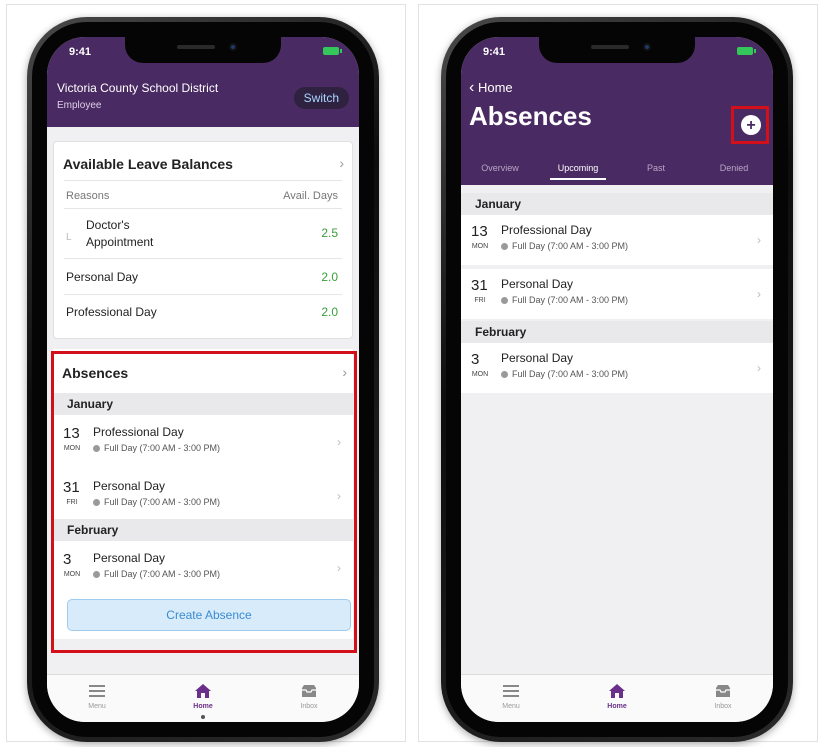 The height and width of the screenshot is (747, 825). What do you see at coordinates (138, 88) in the screenshot?
I see `district-name: Victoria County School District` at bounding box center [138, 88].